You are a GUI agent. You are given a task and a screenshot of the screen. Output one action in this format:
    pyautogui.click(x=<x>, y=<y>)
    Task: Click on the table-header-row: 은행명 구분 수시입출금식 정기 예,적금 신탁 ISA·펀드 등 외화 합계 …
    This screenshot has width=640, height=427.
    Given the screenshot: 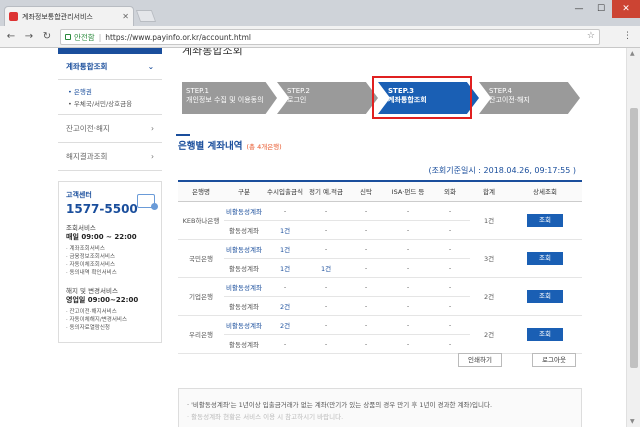 What is the action you would take?
    pyautogui.click(x=380, y=191)
    